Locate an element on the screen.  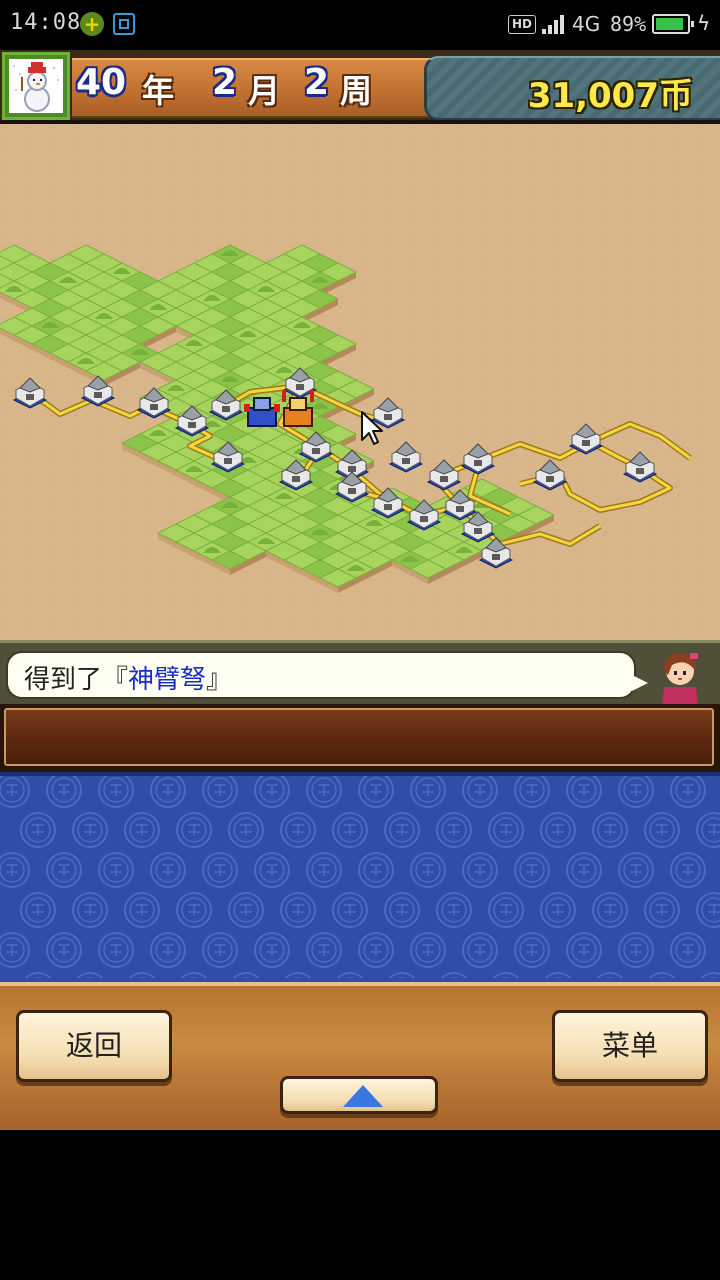
control-panel: 返回 菜单 is located at coordinates (360, 1056).